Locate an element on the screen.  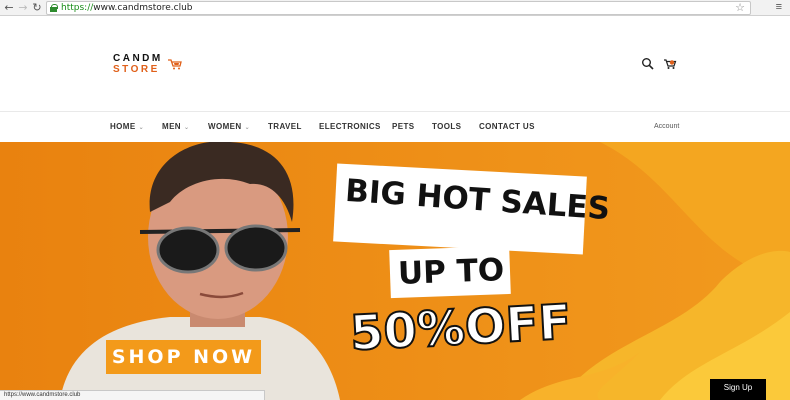
lock-icon is located at coordinates (54, 8).